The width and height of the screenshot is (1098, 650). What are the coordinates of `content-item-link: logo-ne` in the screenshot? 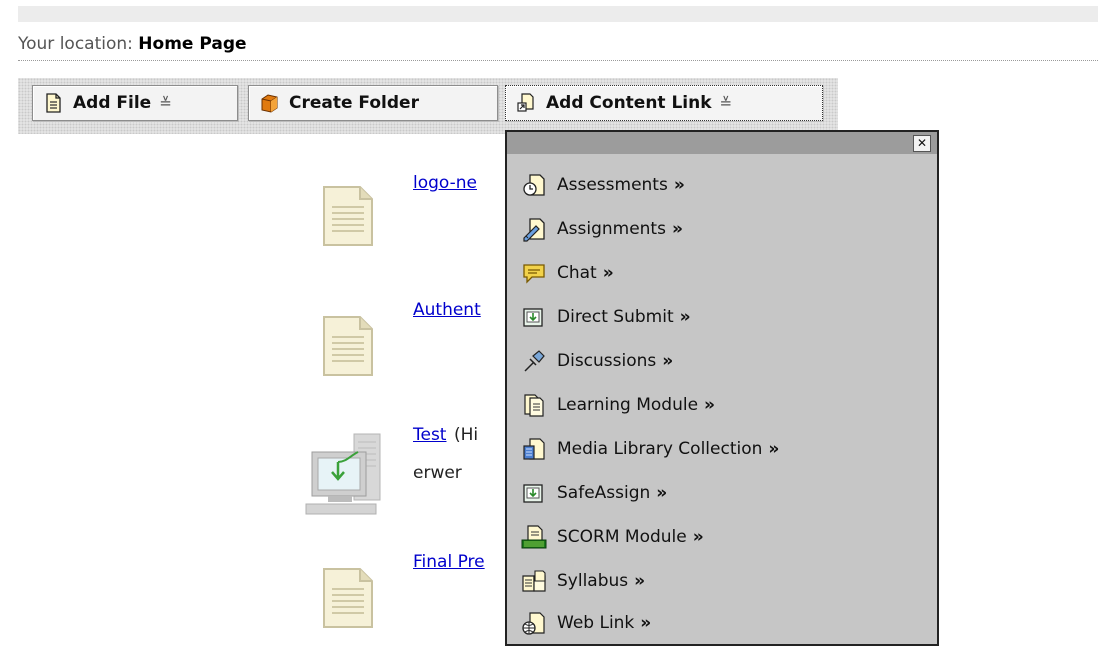 It's located at (445, 183).